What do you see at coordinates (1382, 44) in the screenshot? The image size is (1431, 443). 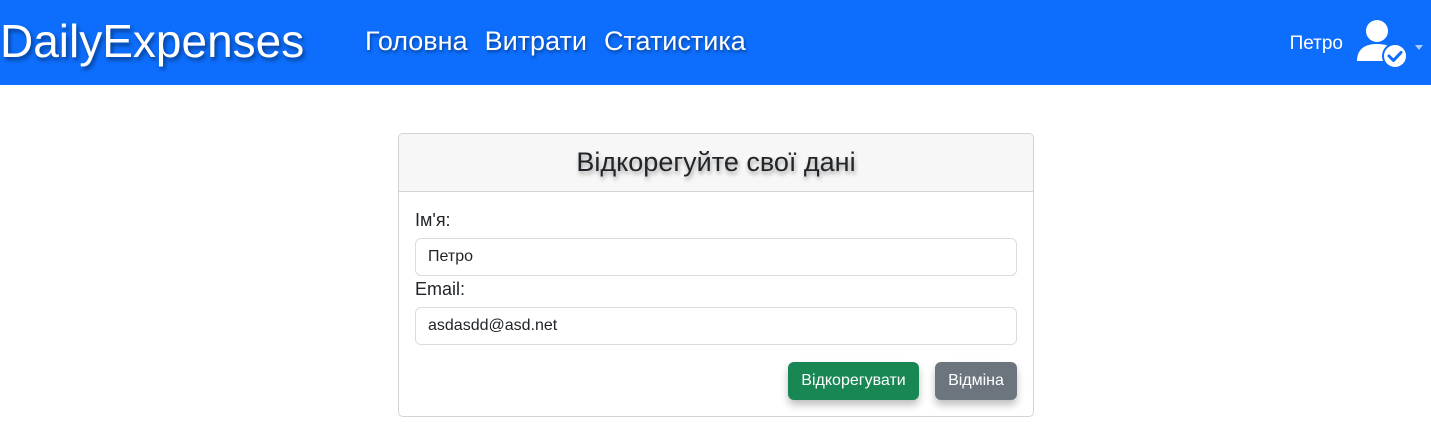 I see `user-check-icon` at bounding box center [1382, 44].